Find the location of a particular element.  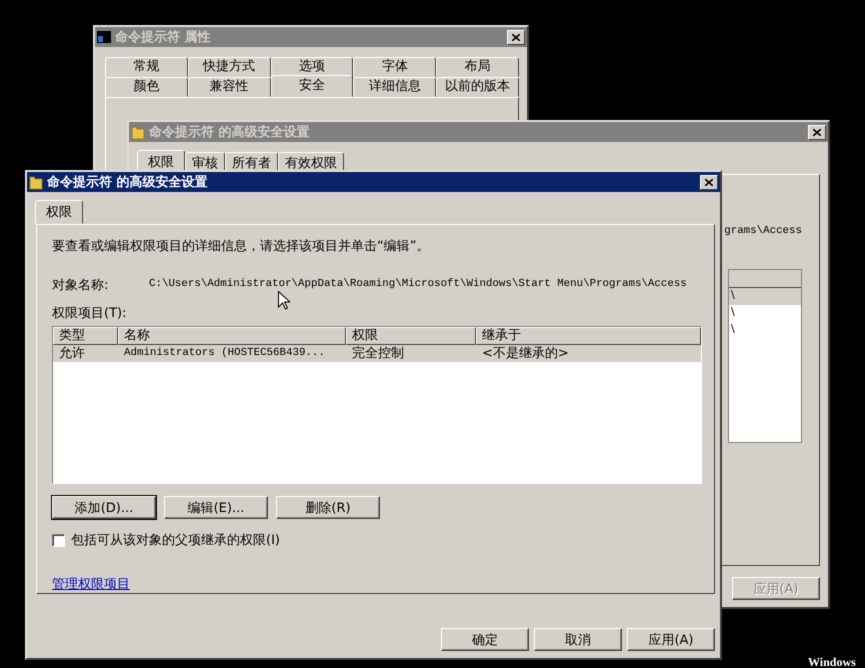

column-header: 类型 is located at coordinates (85, 336).